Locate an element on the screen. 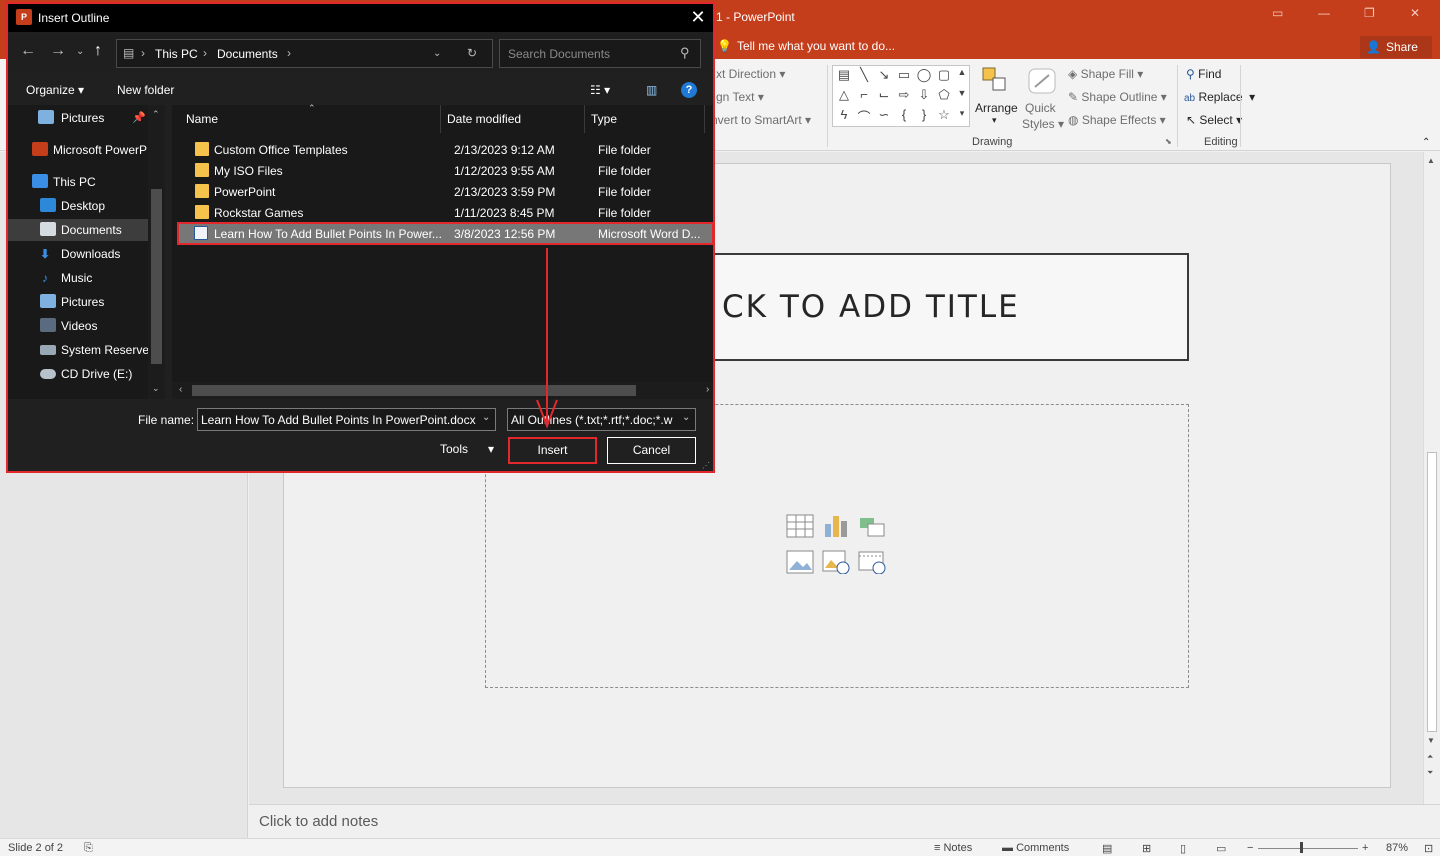  insert-picture-icon is located at coordinates (800, 562).